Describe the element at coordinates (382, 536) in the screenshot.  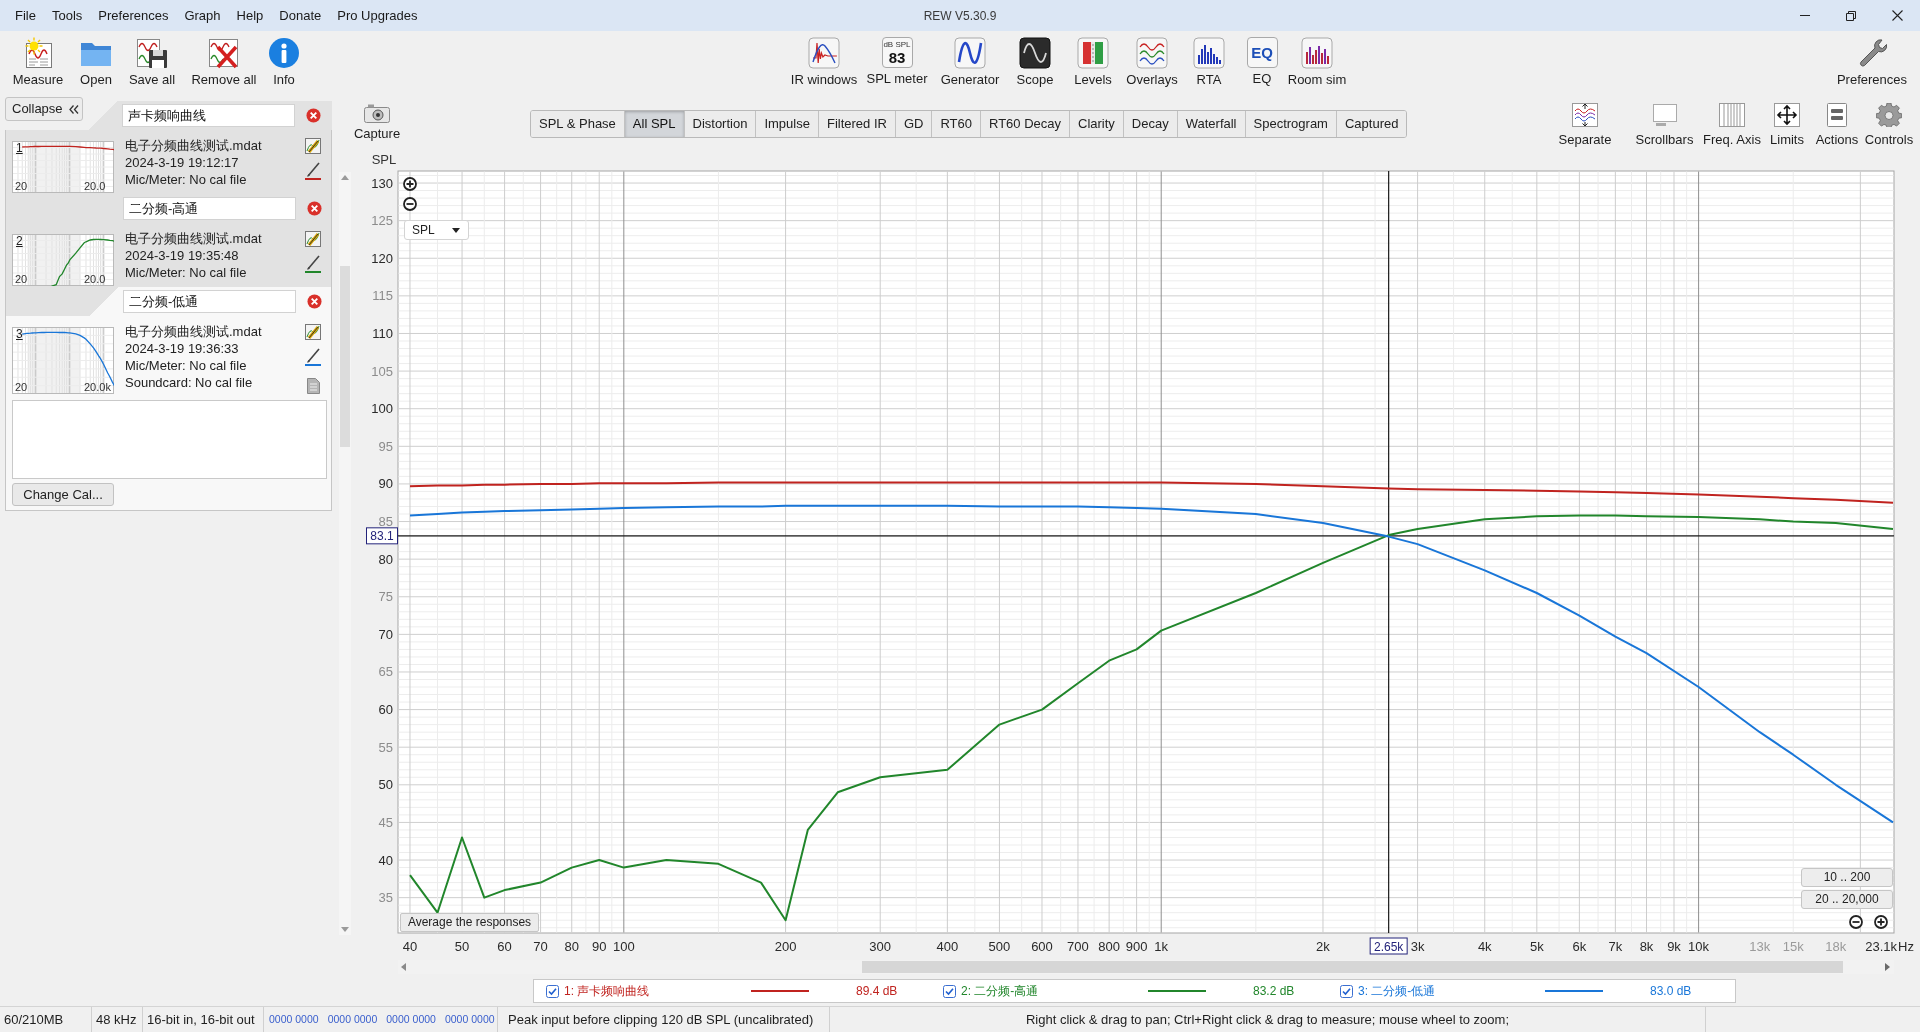
I see `ref-line-label: 83.1` at that location.